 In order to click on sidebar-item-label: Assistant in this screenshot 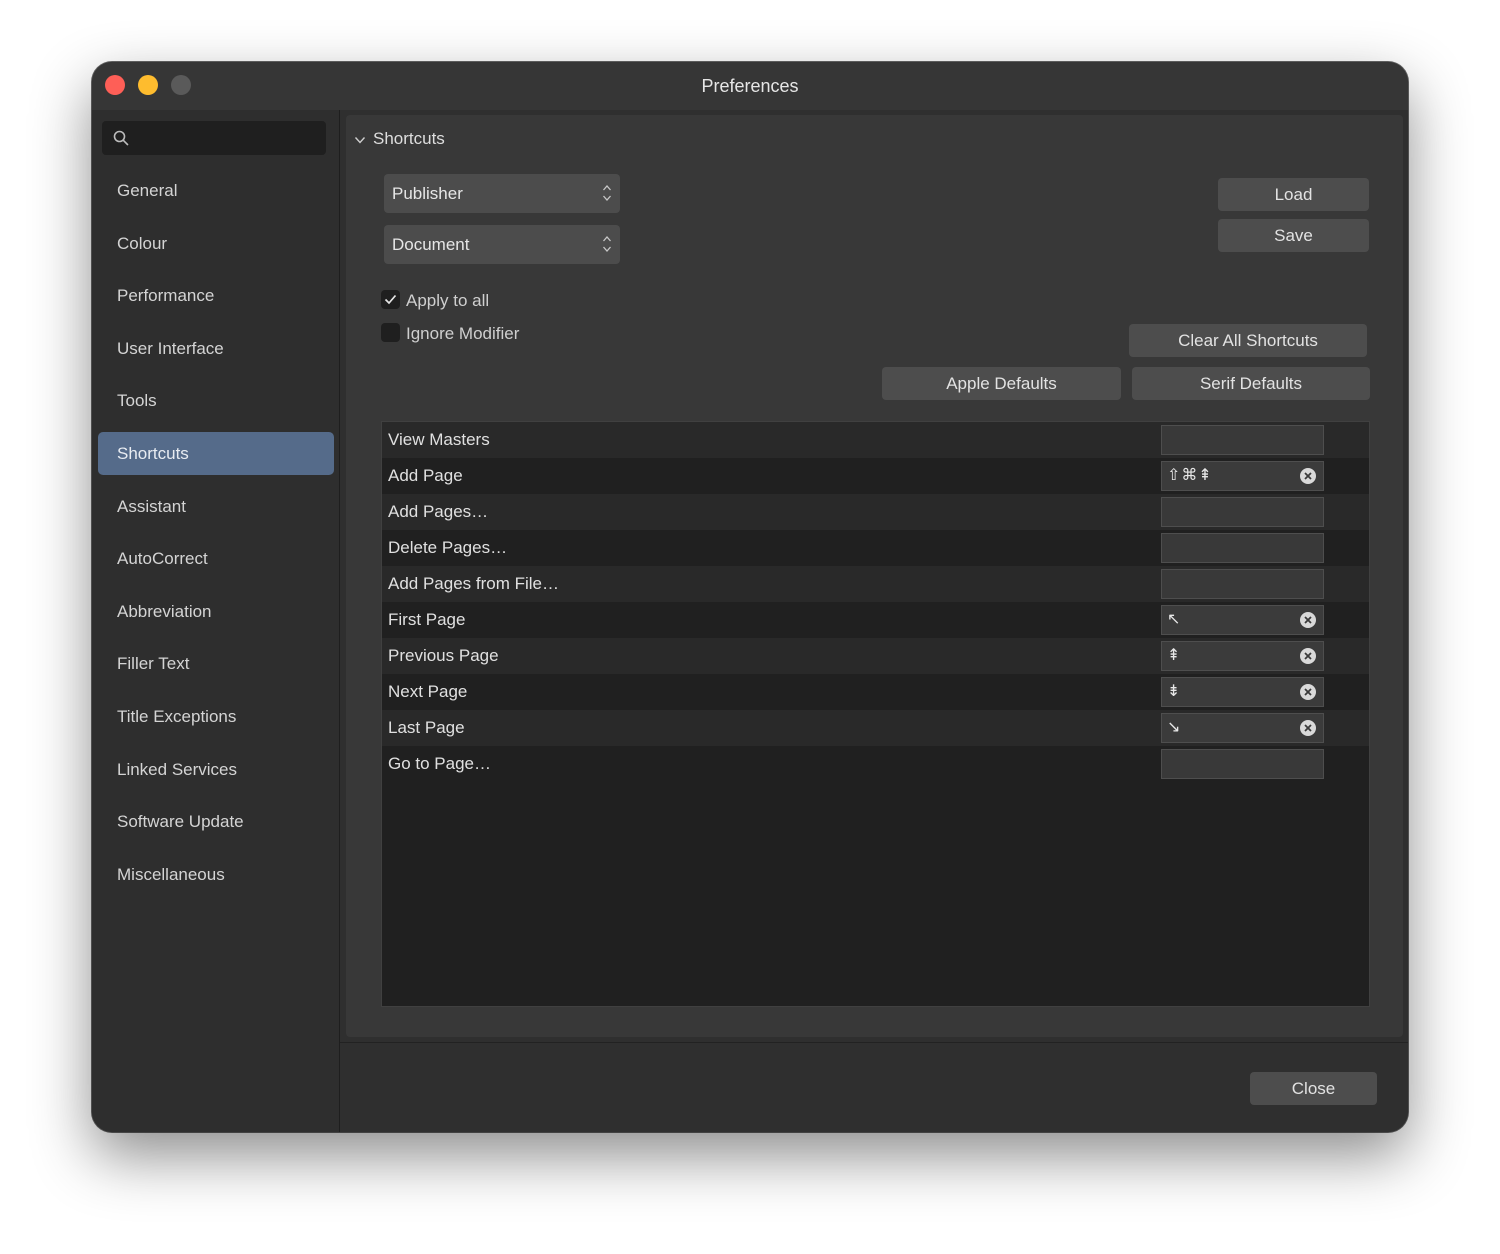, I will do `click(151, 506)`.